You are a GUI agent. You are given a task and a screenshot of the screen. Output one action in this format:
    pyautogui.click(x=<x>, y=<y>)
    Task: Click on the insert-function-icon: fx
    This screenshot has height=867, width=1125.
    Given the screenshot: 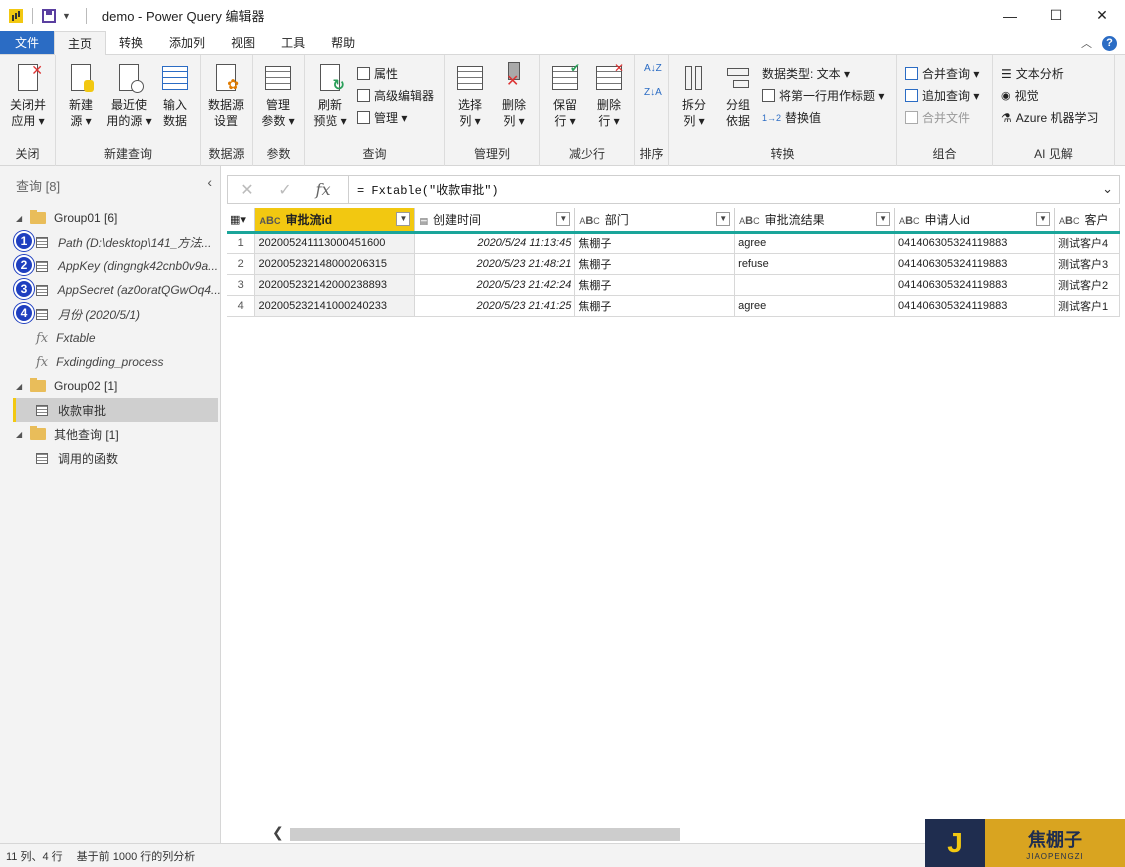 What is the action you would take?
    pyautogui.click(x=323, y=189)
    